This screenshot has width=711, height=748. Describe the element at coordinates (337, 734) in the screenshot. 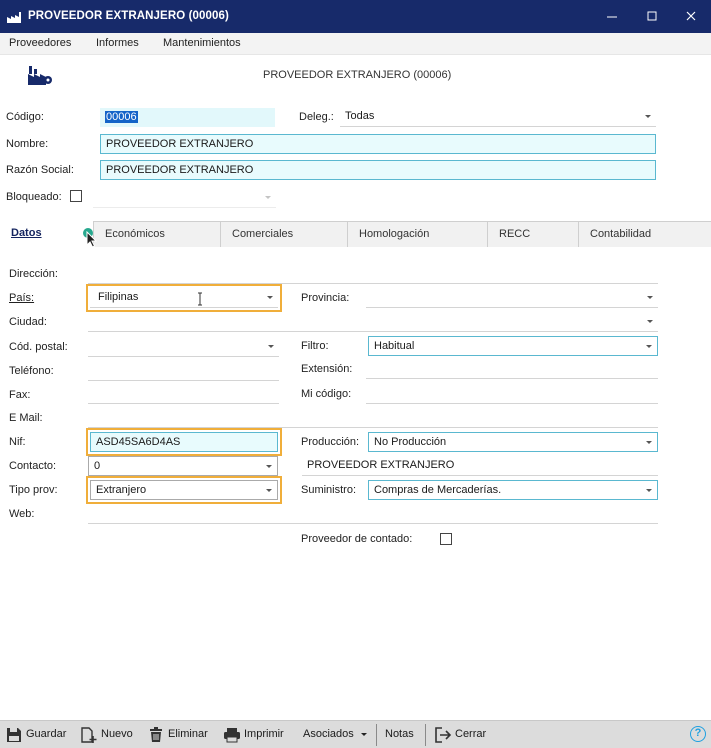

I see `associated-dropdown-button: Asociados` at that location.